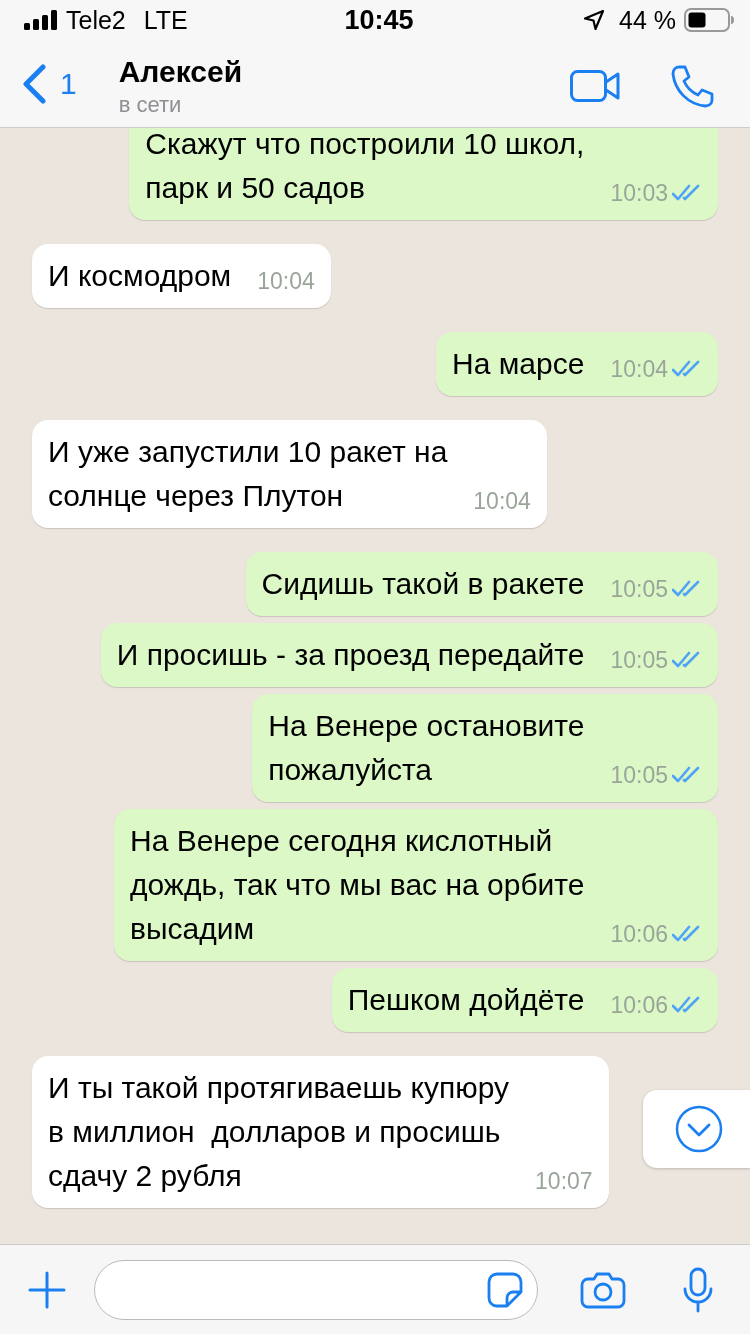  I want to click on battery-percent: 44 %, so click(647, 20).